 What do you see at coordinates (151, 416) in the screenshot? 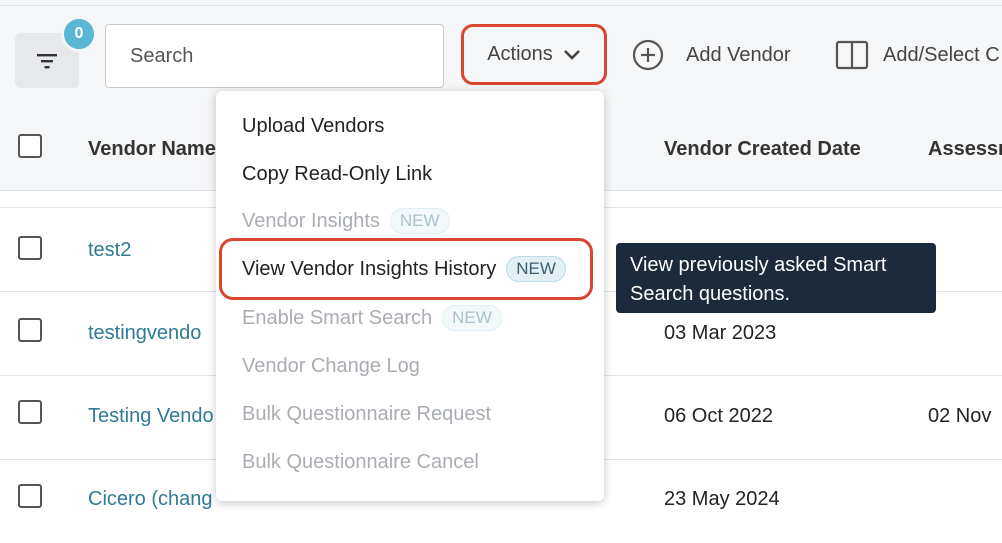
I see `vendor-name-link: Testing Vendo` at bounding box center [151, 416].